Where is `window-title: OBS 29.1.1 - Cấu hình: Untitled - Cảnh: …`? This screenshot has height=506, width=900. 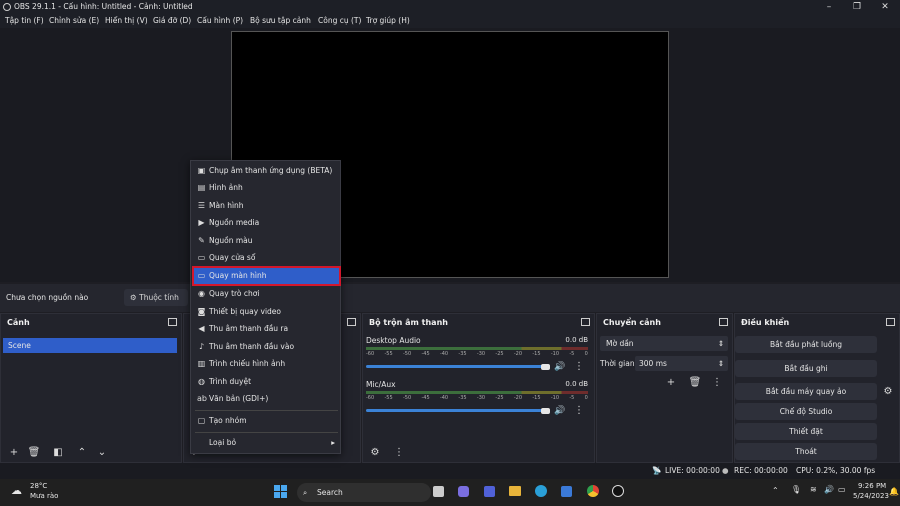
window-title: OBS 29.1.1 - Cấu hình: Untitled - Cảnh: … is located at coordinates (103, 6).